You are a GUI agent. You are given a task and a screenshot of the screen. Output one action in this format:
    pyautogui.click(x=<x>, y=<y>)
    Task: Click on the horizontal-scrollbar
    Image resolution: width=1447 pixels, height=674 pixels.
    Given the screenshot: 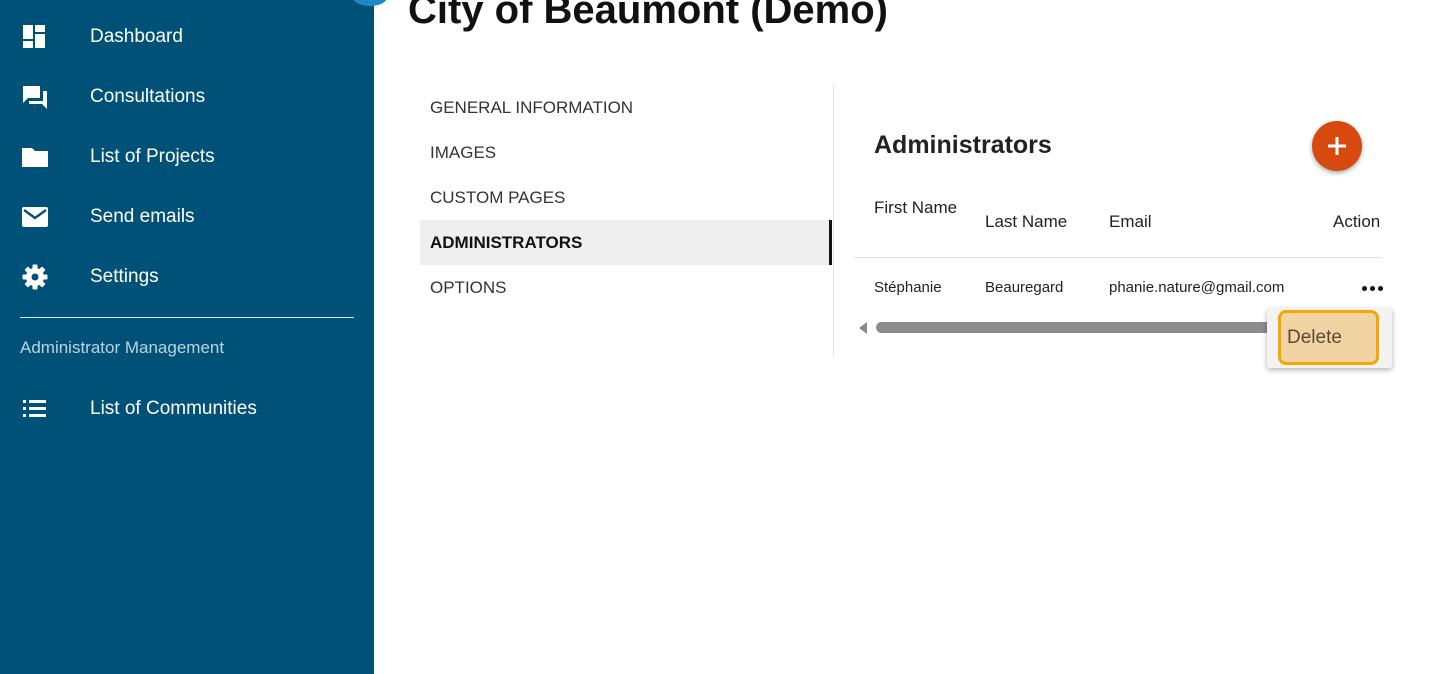 What is the action you would take?
    pyautogui.click(x=1076, y=327)
    